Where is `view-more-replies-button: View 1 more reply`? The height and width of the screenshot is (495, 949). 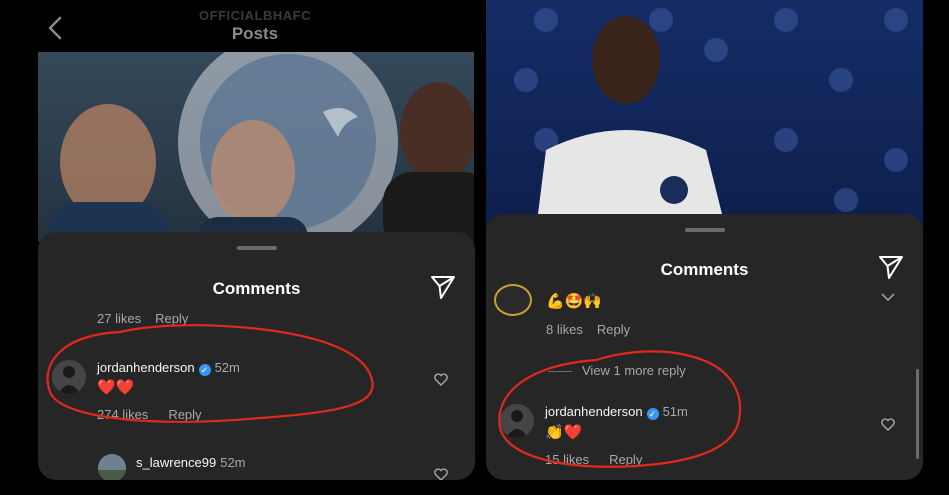 view-more-replies-button: View 1 more reply is located at coordinates (617, 370).